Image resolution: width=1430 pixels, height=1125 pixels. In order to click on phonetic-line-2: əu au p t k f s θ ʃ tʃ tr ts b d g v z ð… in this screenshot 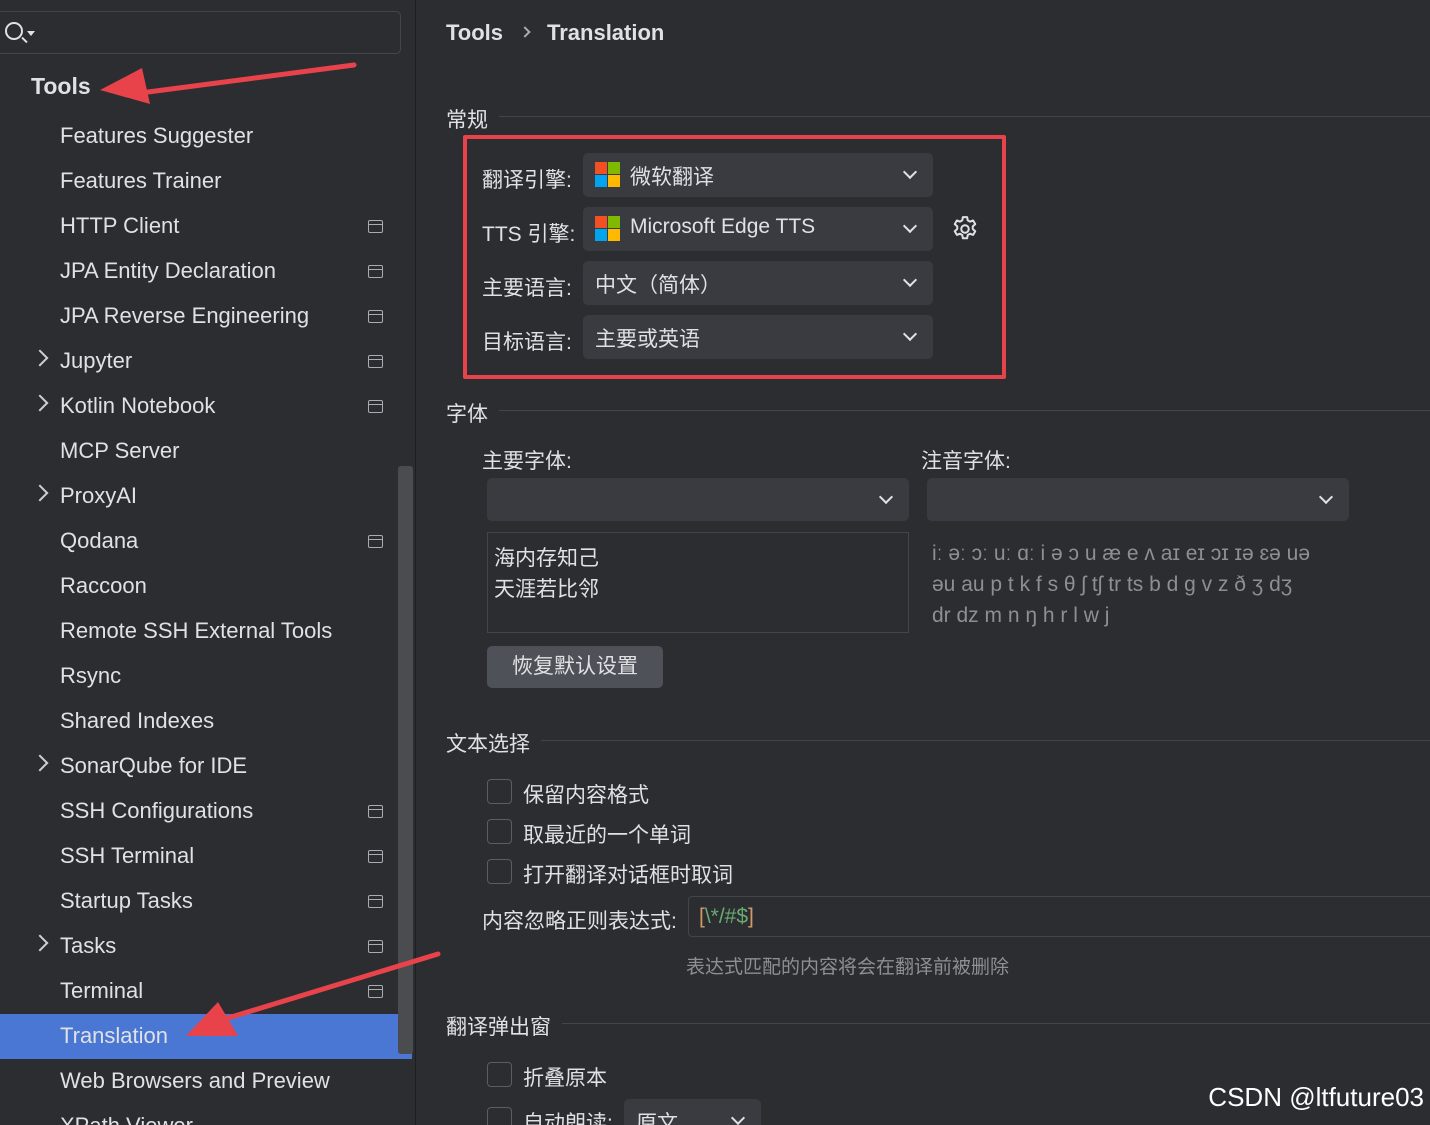, I will do `click(1112, 584)`.